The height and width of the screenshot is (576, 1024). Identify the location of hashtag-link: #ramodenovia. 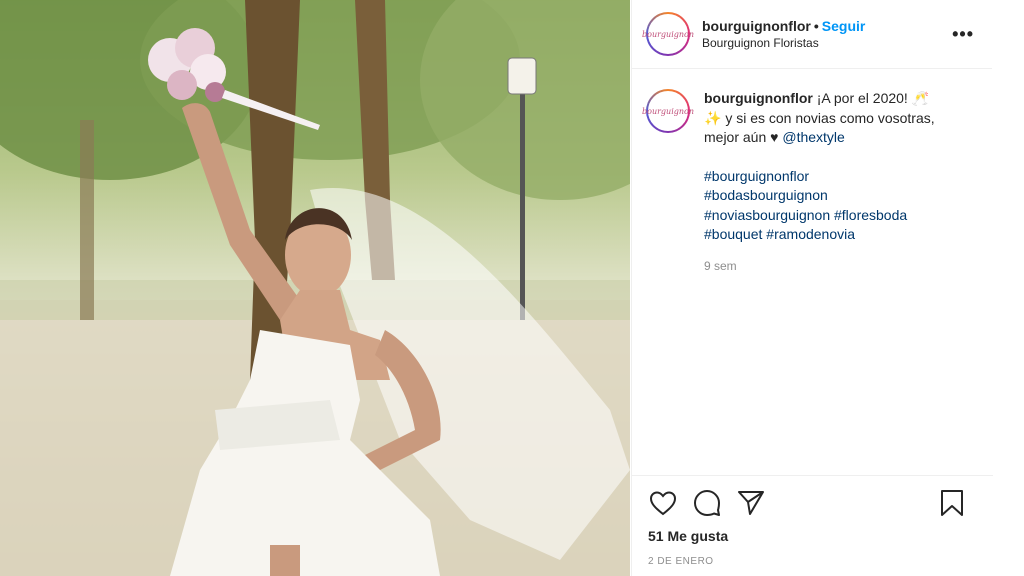
(810, 234).